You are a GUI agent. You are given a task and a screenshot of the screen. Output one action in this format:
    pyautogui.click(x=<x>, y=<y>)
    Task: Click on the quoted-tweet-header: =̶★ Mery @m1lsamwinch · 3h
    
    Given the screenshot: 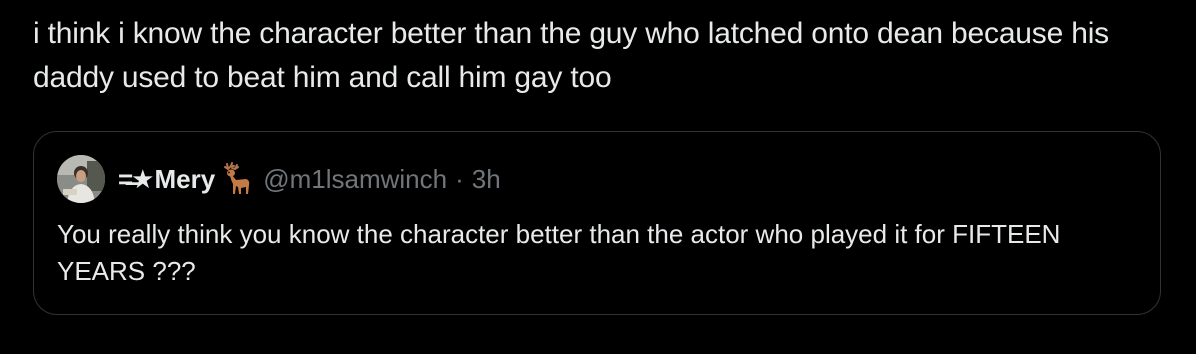 What is the action you would take?
    pyautogui.click(x=279, y=179)
    